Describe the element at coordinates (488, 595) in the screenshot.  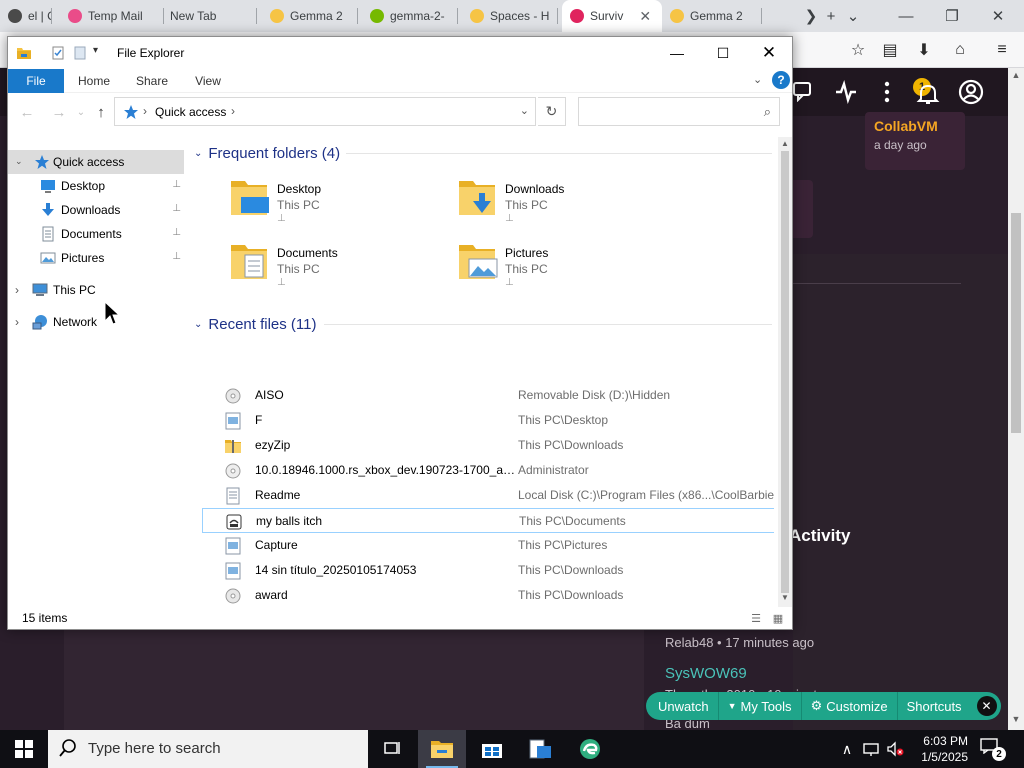
I see `list-item: award This PC\Downloads` at that location.